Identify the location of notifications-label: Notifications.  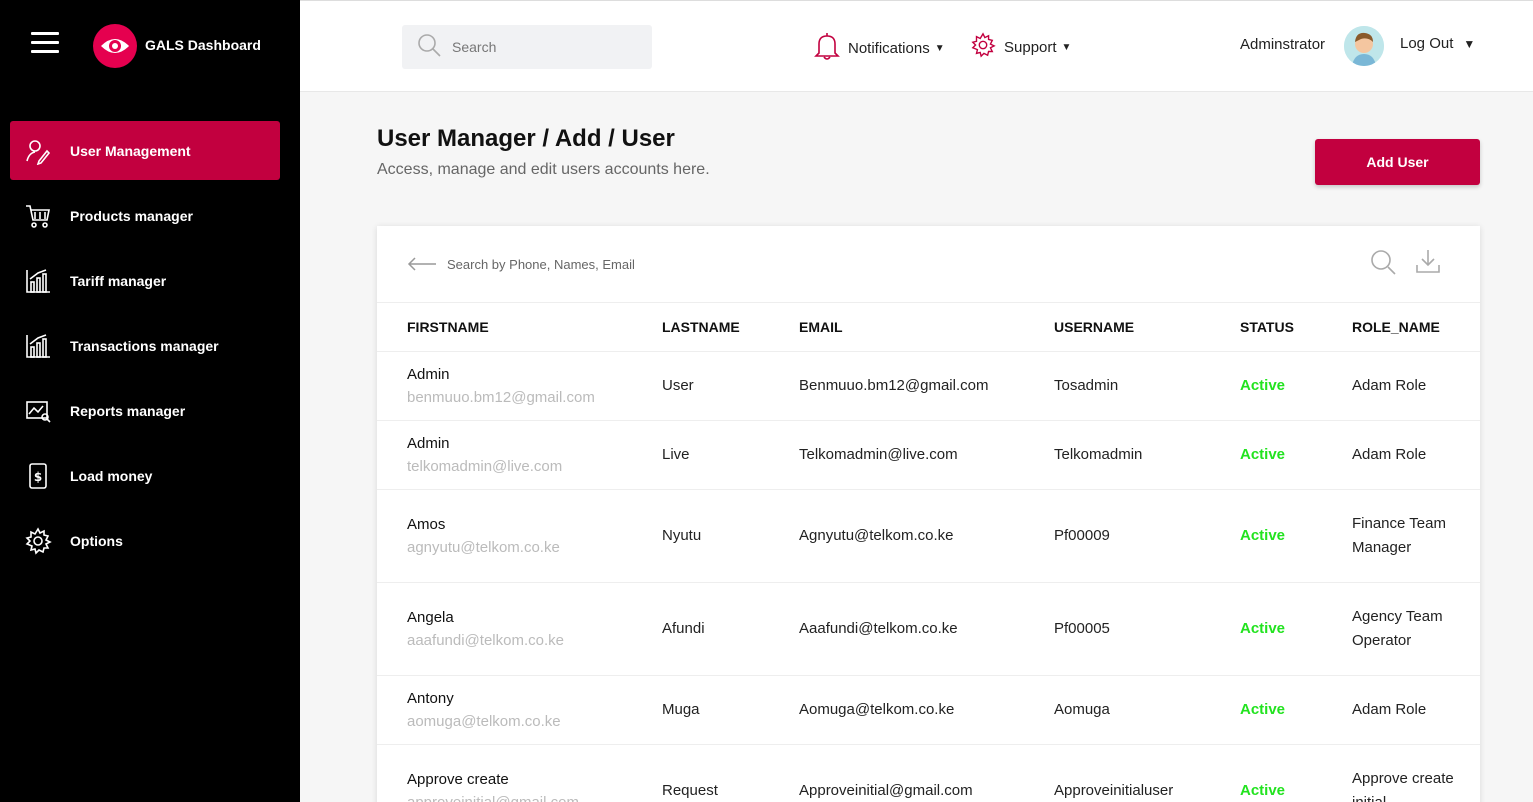
(889, 48).